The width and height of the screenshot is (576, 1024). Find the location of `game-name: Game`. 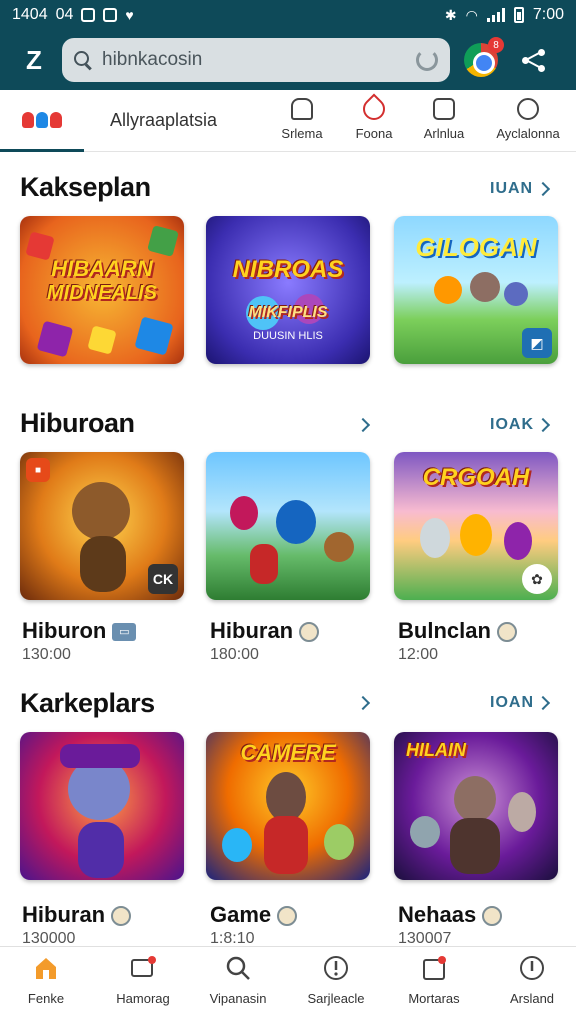

game-name: Game is located at coordinates (254, 915).